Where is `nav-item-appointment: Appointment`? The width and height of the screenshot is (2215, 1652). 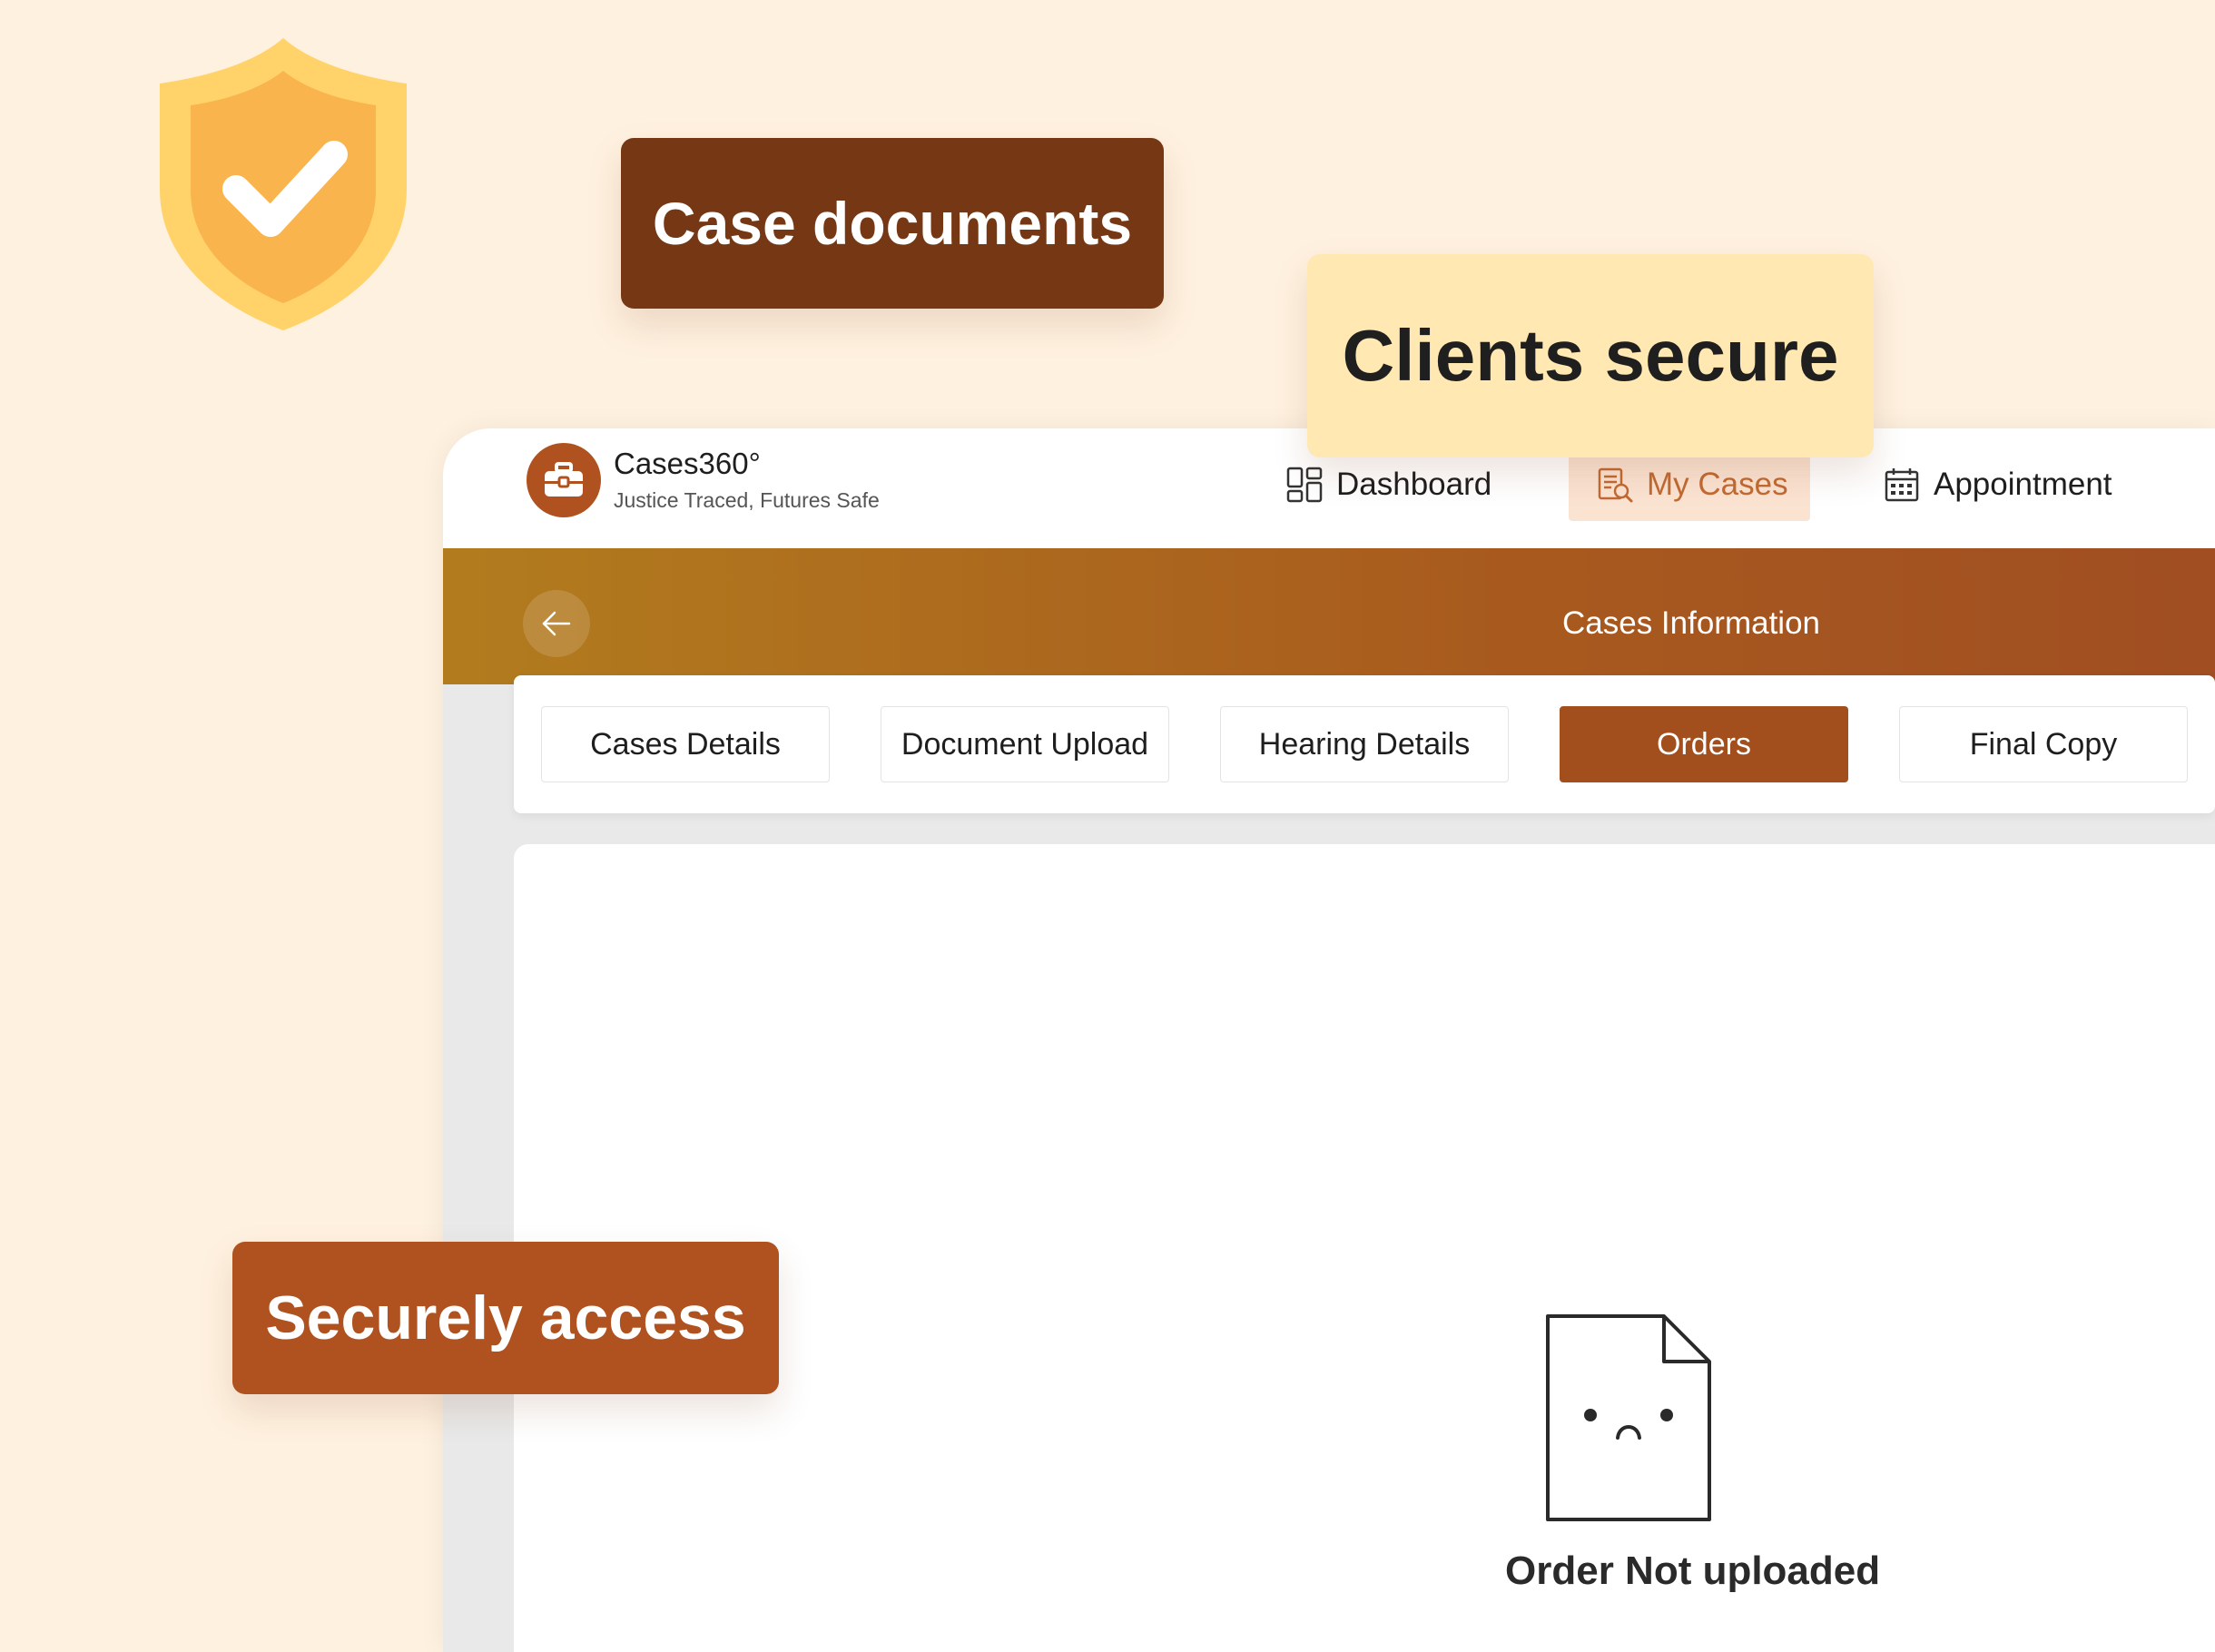 nav-item-appointment: Appointment is located at coordinates (1998, 484).